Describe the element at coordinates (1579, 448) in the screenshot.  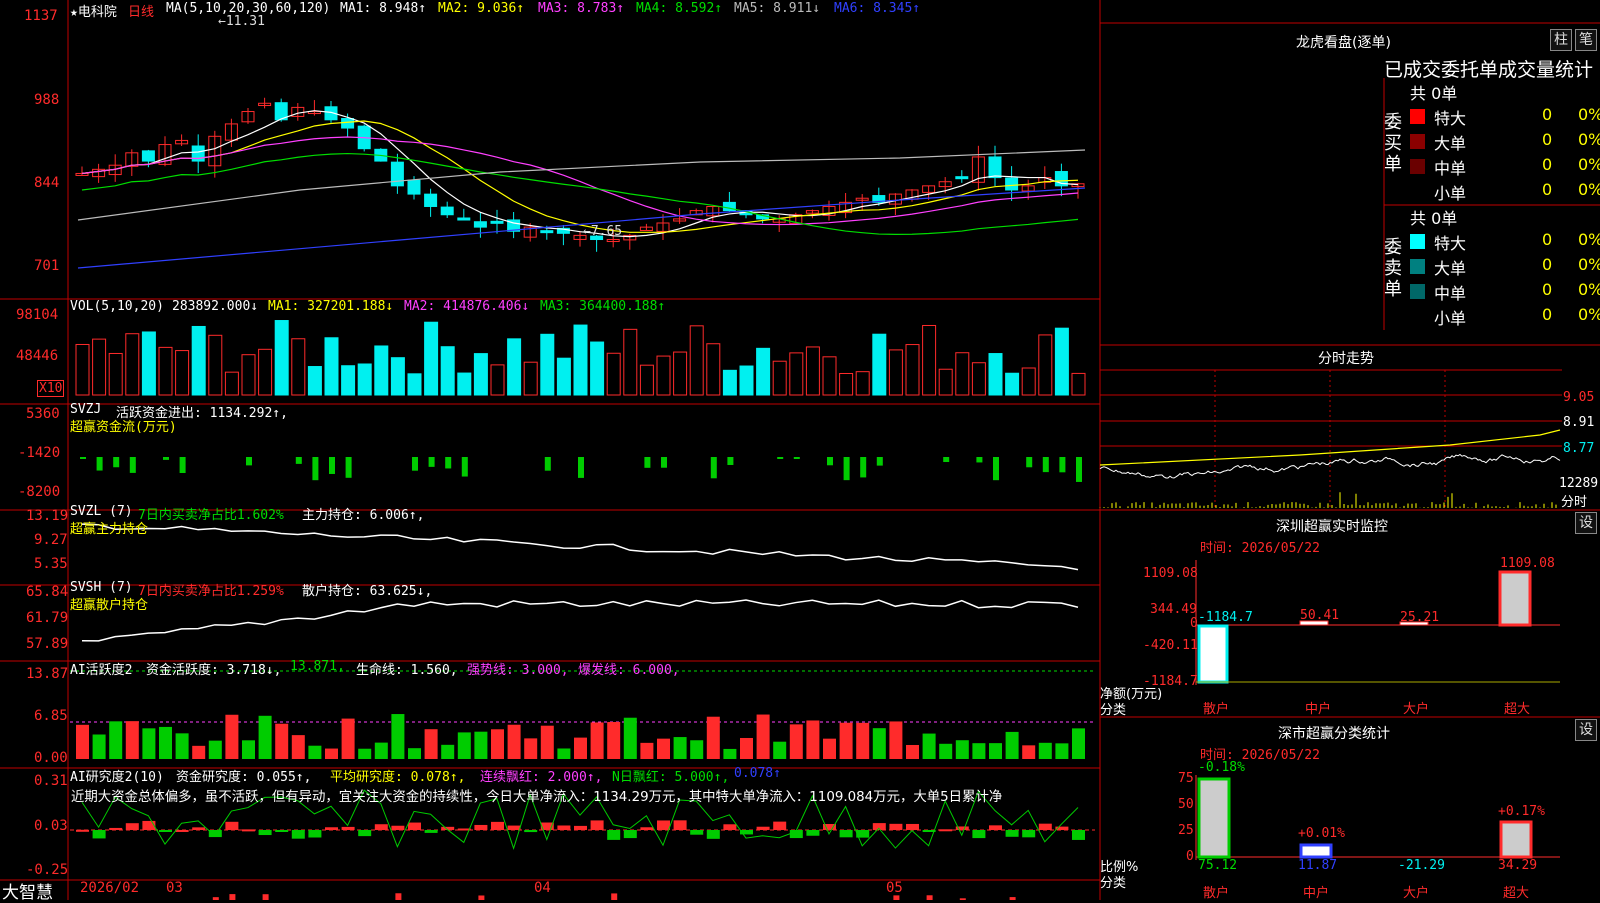
I see `intraday-axis-3: 8.77` at that location.